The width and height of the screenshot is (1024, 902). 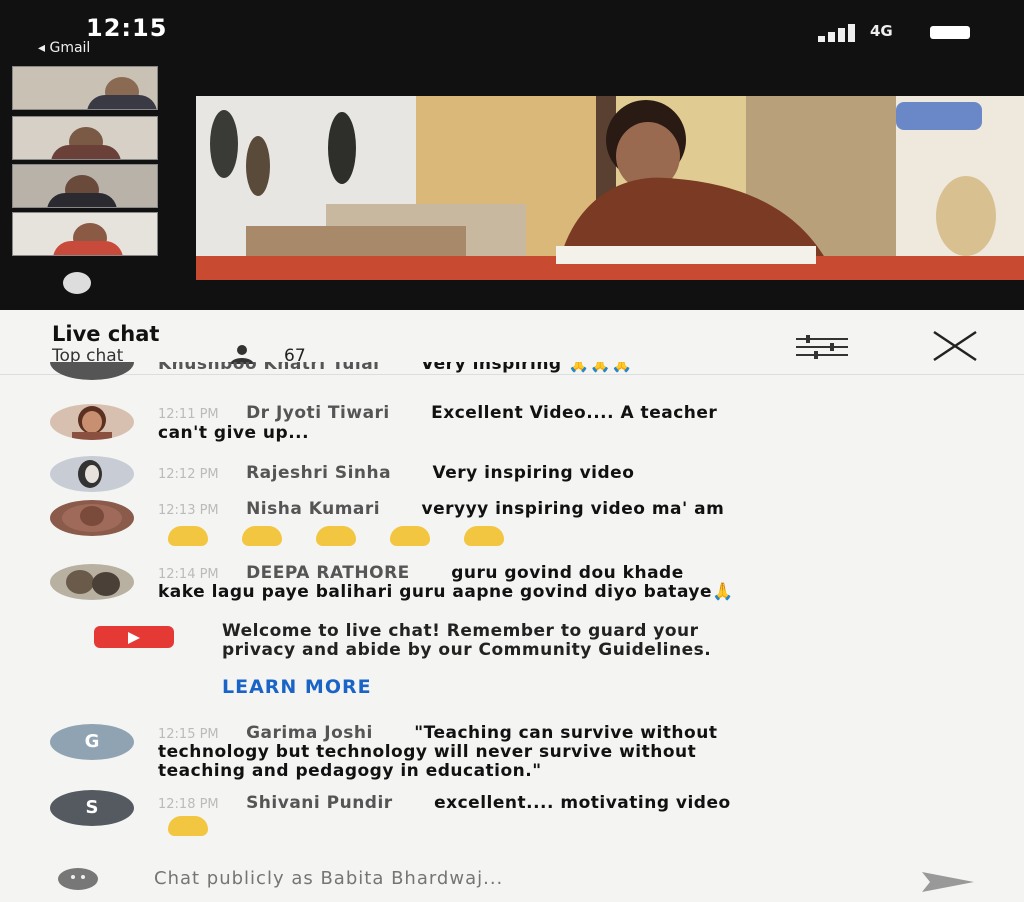 I want to click on message-author: Khushboo Khatri Tulai, so click(x=269, y=368).